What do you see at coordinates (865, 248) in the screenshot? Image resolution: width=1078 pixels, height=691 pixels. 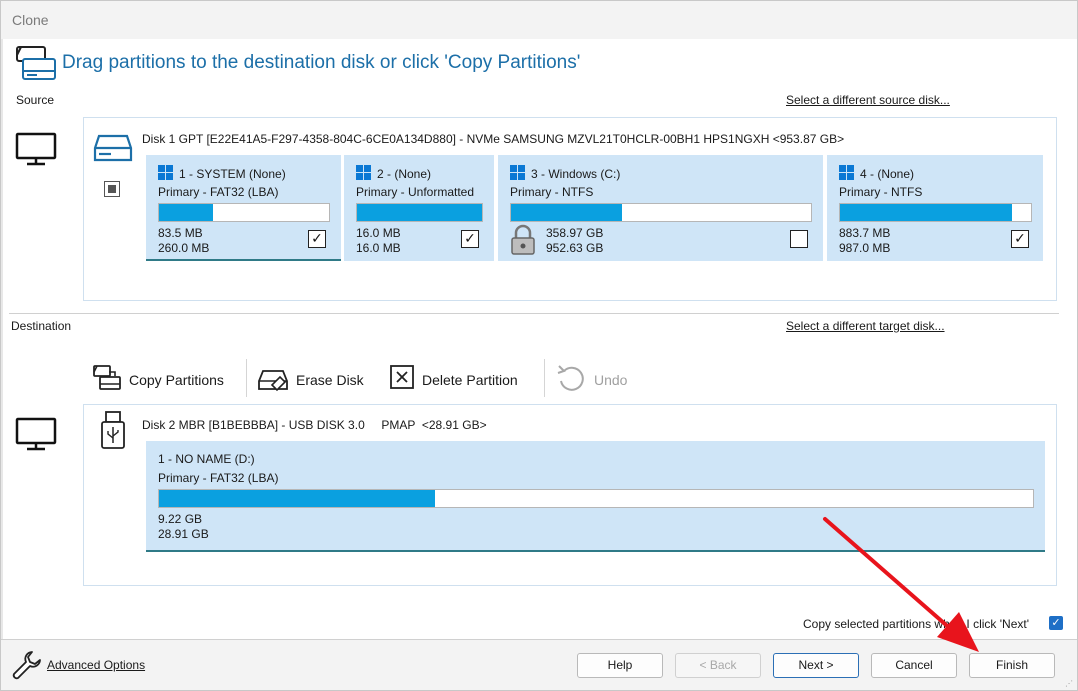 I see `total-size: 987.0 MB` at bounding box center [865, 248].